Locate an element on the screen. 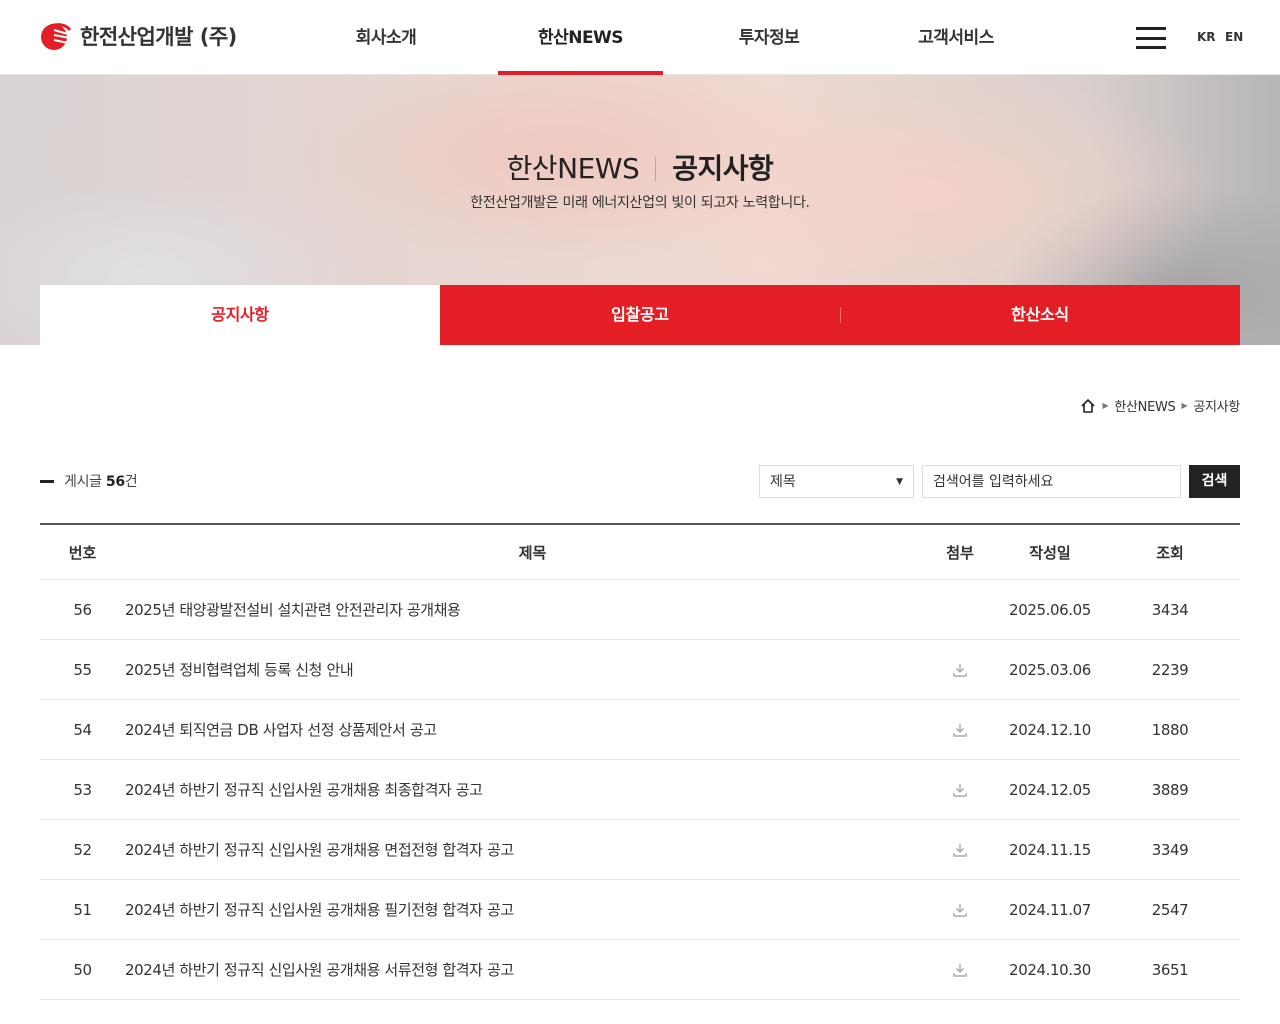 This screenshot has height=1024, width=1280. post-count-unit: 건 is located at coordinates (131, 482).